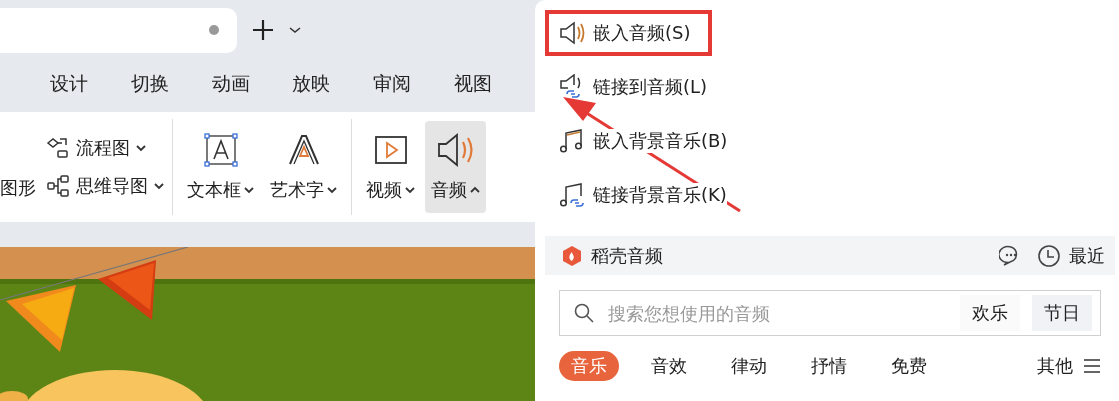  What do you see at coordinates (105, 148) in the screenshot?
I see `ribbon-button: 流程图` at bounding box center [105, 148].